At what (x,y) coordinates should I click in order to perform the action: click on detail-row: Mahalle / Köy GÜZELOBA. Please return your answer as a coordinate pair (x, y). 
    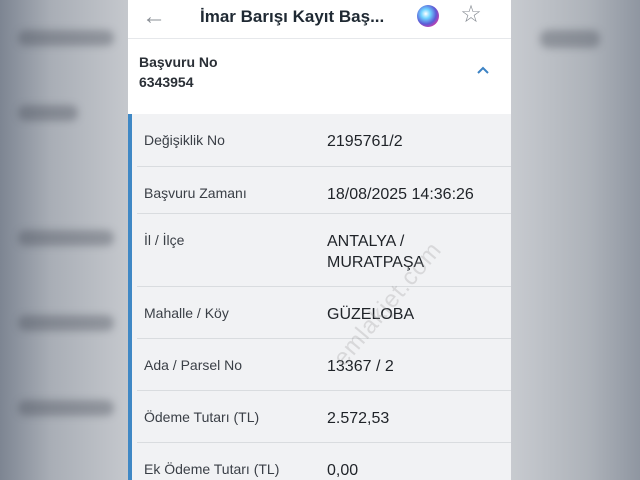
    Looking at the image, I should click on (324, 313).